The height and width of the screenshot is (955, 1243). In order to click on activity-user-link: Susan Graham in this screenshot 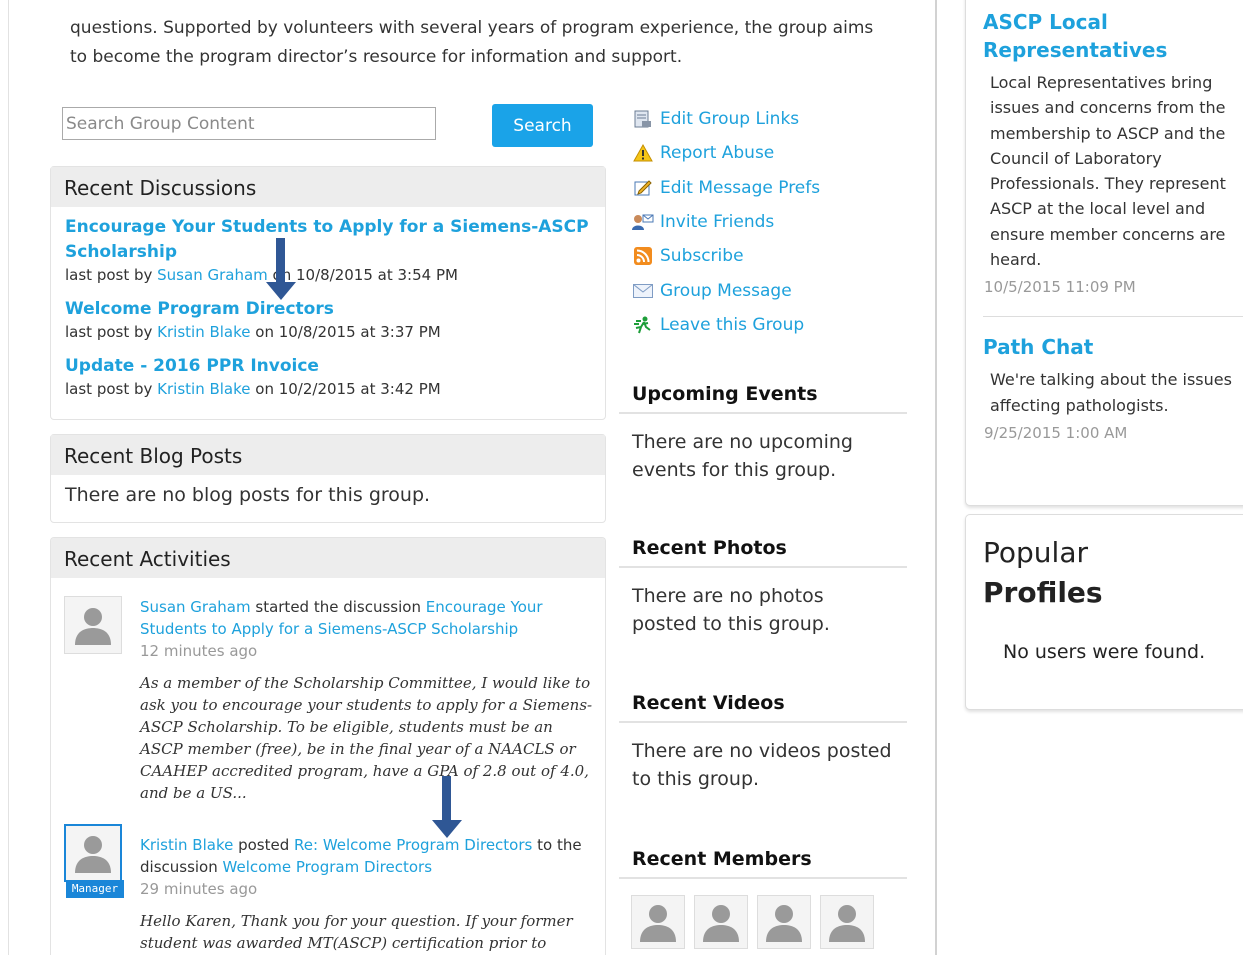, I will do `click(195, 607)`.